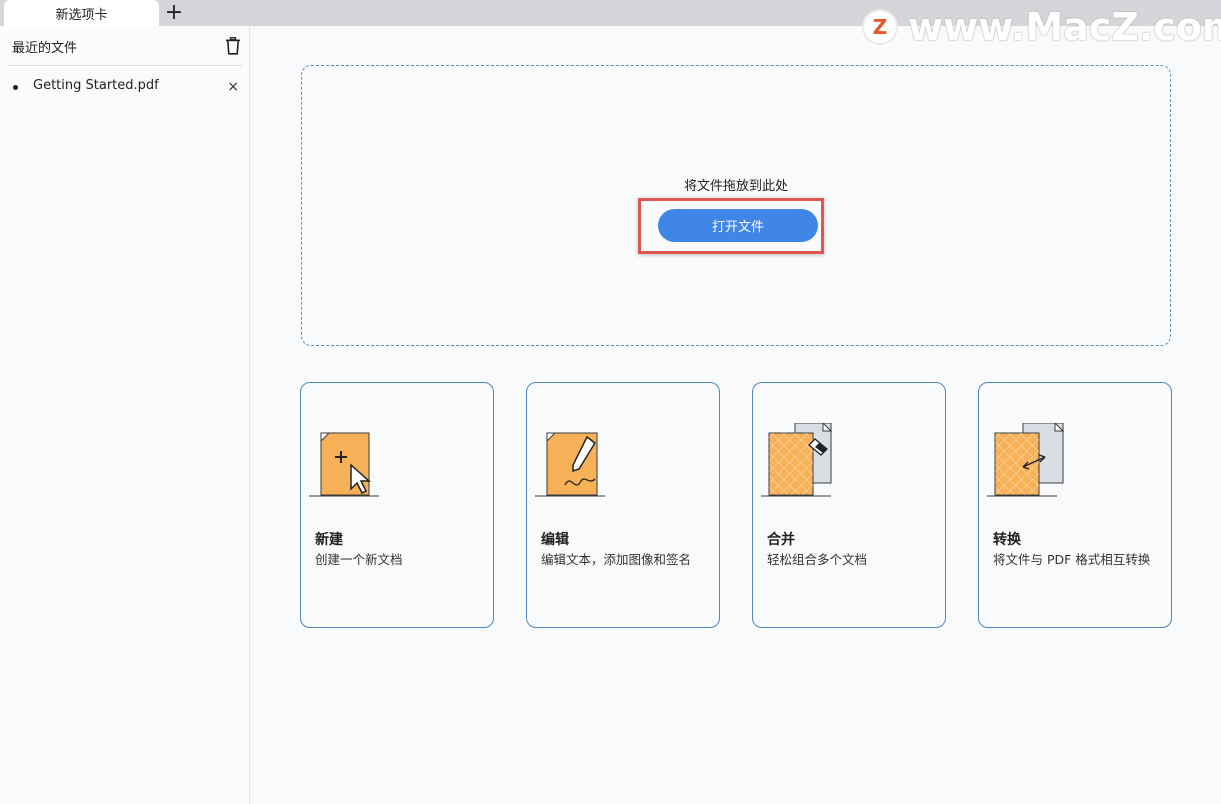 The height and width of the screenshot is (804, 1221). Describe the element at coordinates (781, 540) in the screenshot. I see `card-title: 合并` at that location.